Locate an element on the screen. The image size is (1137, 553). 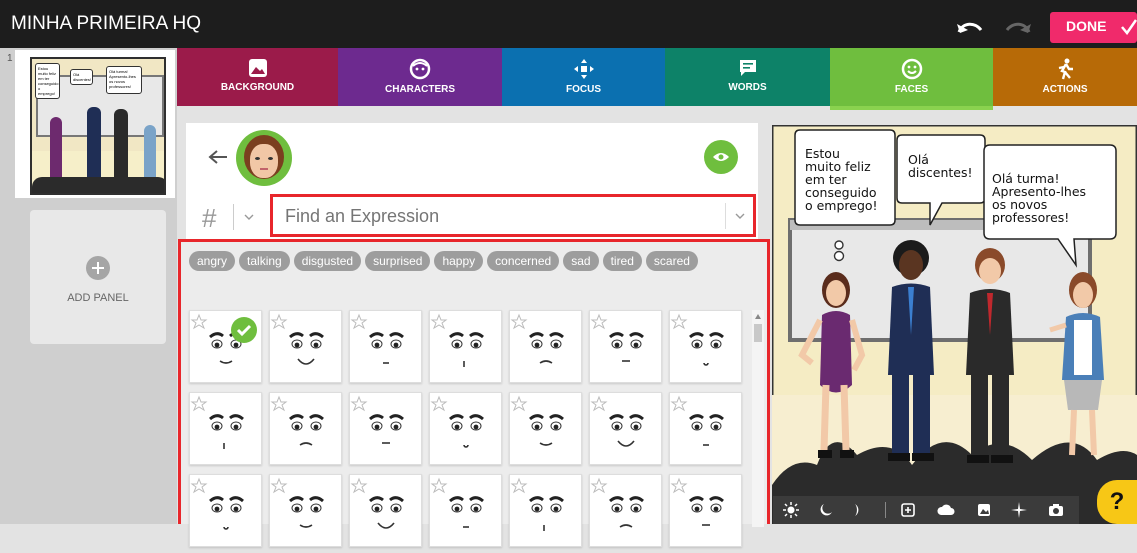
character-avatar is located at coordinates (264, 158).